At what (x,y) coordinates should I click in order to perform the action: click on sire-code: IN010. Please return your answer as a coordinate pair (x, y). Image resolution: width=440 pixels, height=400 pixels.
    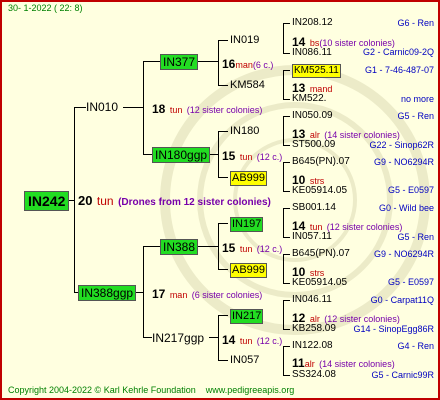
    Looking at the image, I should click on (102, 107).